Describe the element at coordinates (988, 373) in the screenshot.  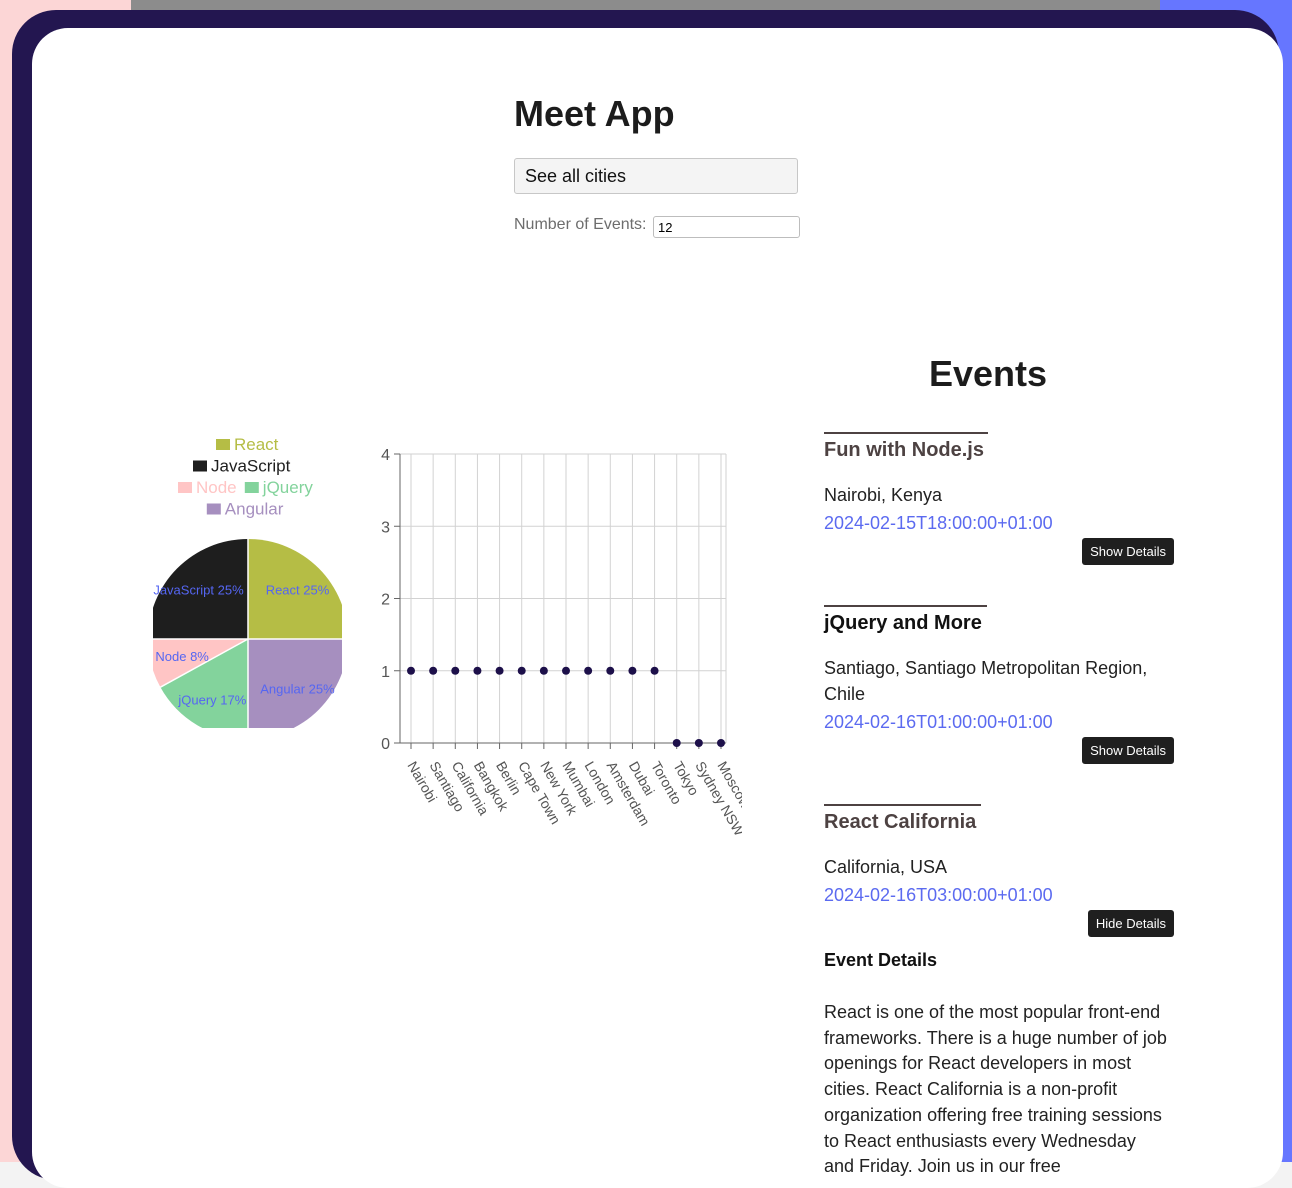
I see `events-heading: Events` at that location.